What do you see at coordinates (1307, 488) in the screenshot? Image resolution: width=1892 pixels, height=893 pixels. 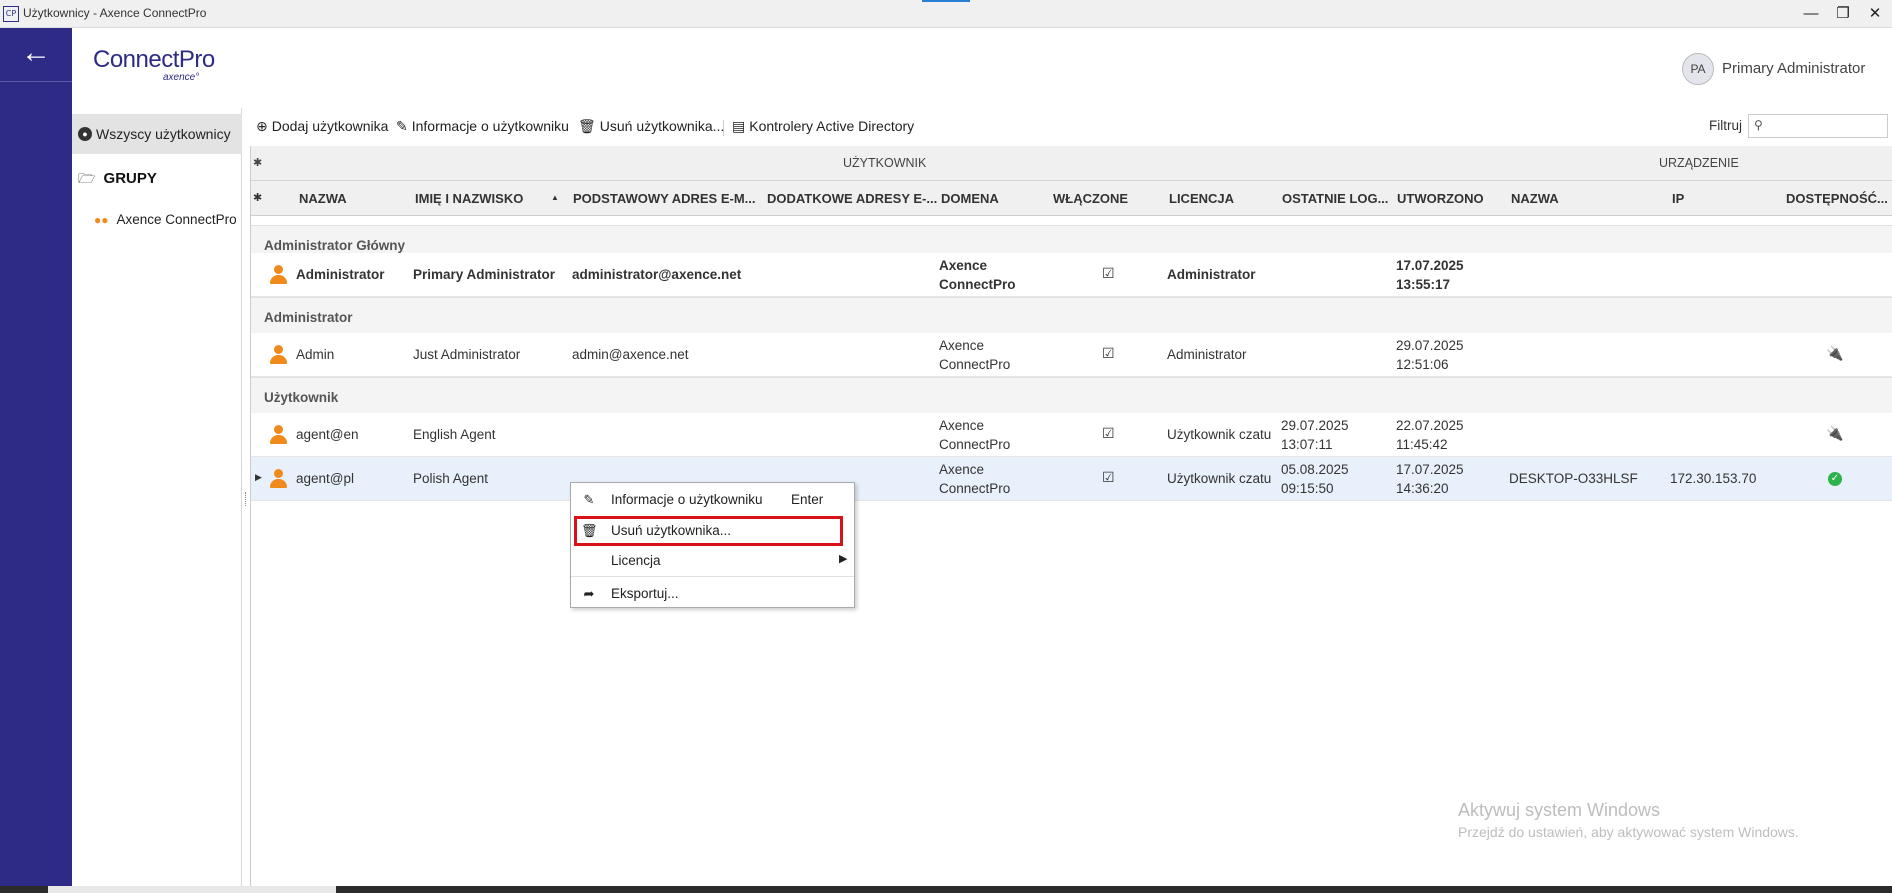 I see `cell-ostatnie-time: 09:15:50` at bounding box center [1307, 488].